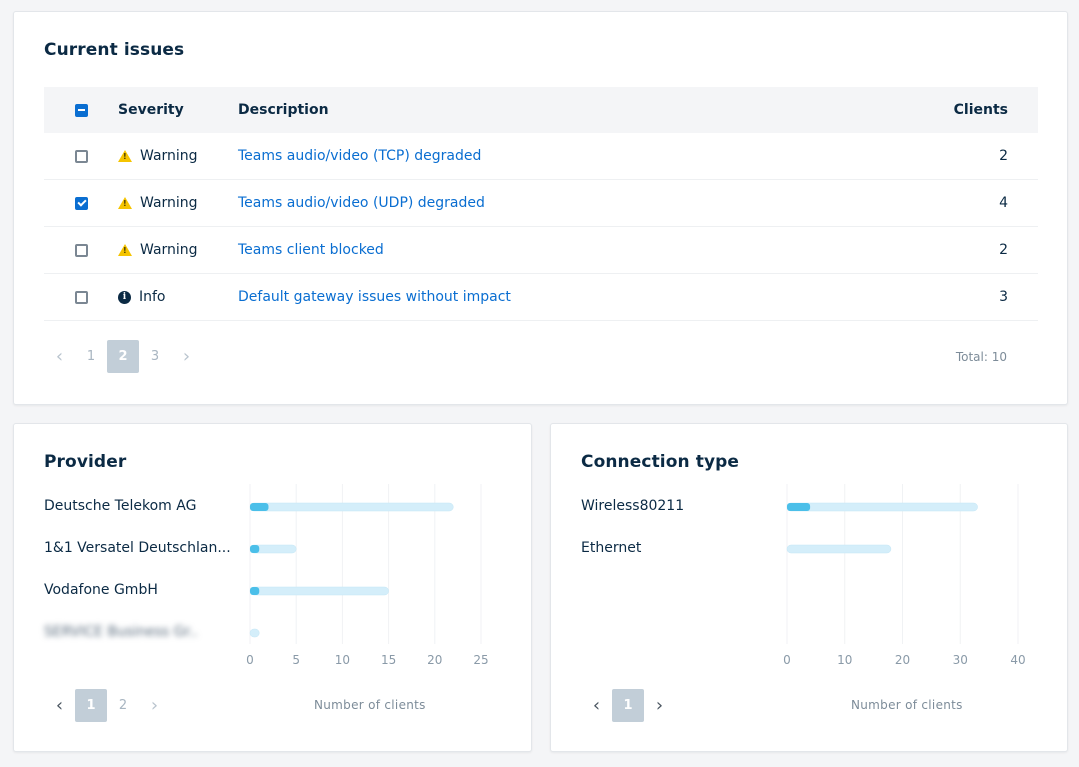 The height and width of the screenshot is (767, 1079). What do you see at coordinates (1017, 660) in the screenshot?
I see `x-tick-label: 40` at bounding box center [1017, 660].